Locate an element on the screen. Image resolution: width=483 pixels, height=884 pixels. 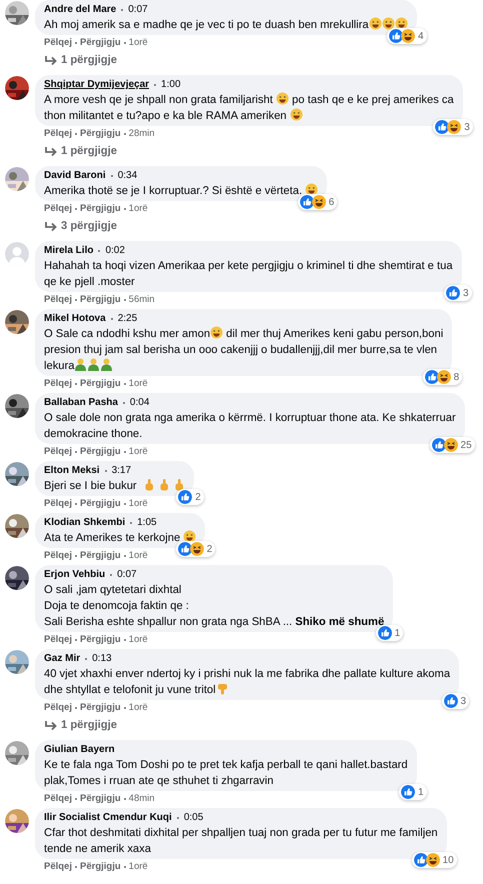
reaction-badge: 6 is located at coordinates (318, 202).